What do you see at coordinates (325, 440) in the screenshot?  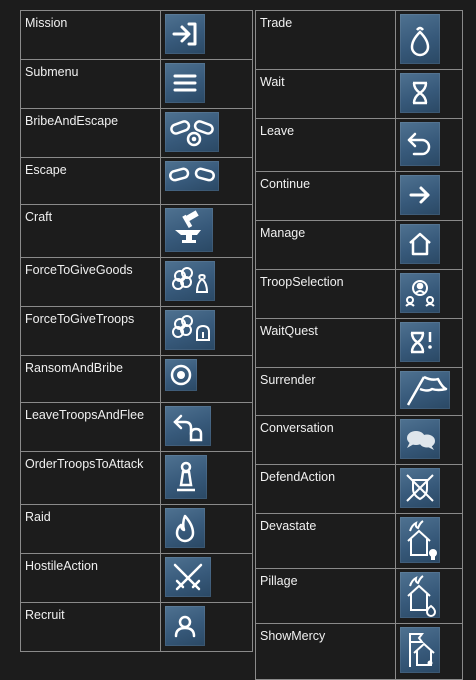 I see `row-label: Conversation` at bounding box center [325, 440].